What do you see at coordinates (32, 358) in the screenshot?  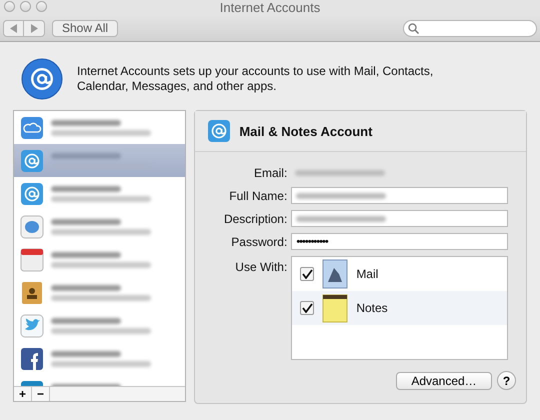 I see `facebook-icon` at bounding box center [32, 358].